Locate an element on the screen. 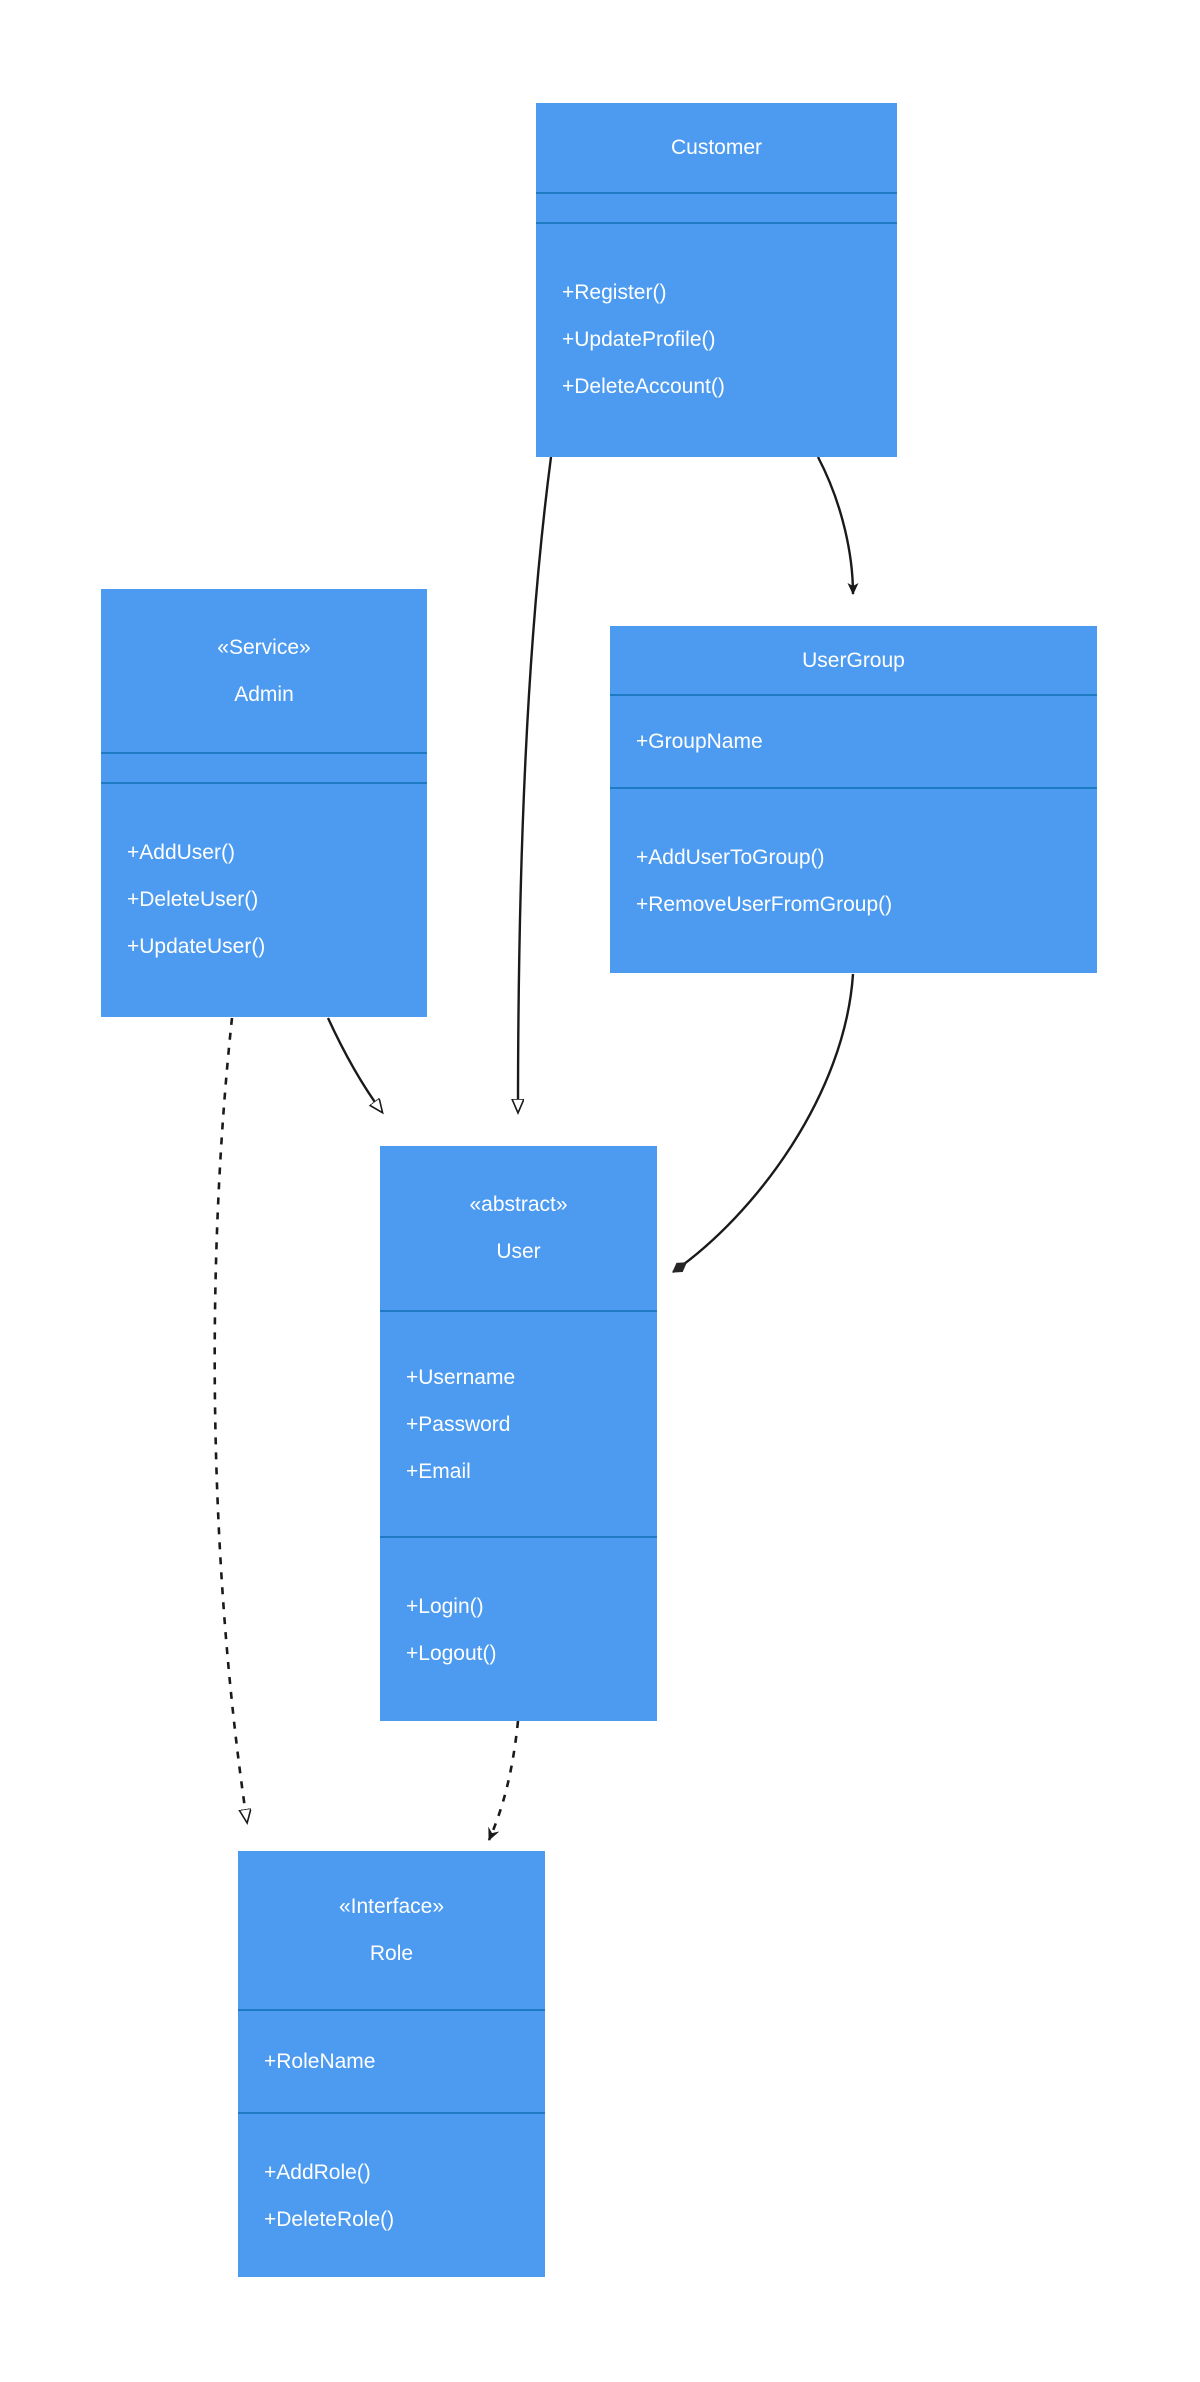  class-method: +Logout() is located at coordinates (451, 1653).